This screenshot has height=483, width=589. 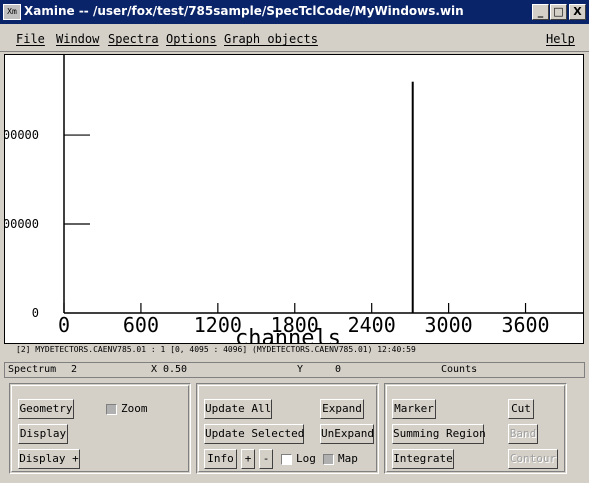 What do you see at coordinates (558, 12) in the screenshot?
I see `maximize-button: □` at bounding box center [558, 12].